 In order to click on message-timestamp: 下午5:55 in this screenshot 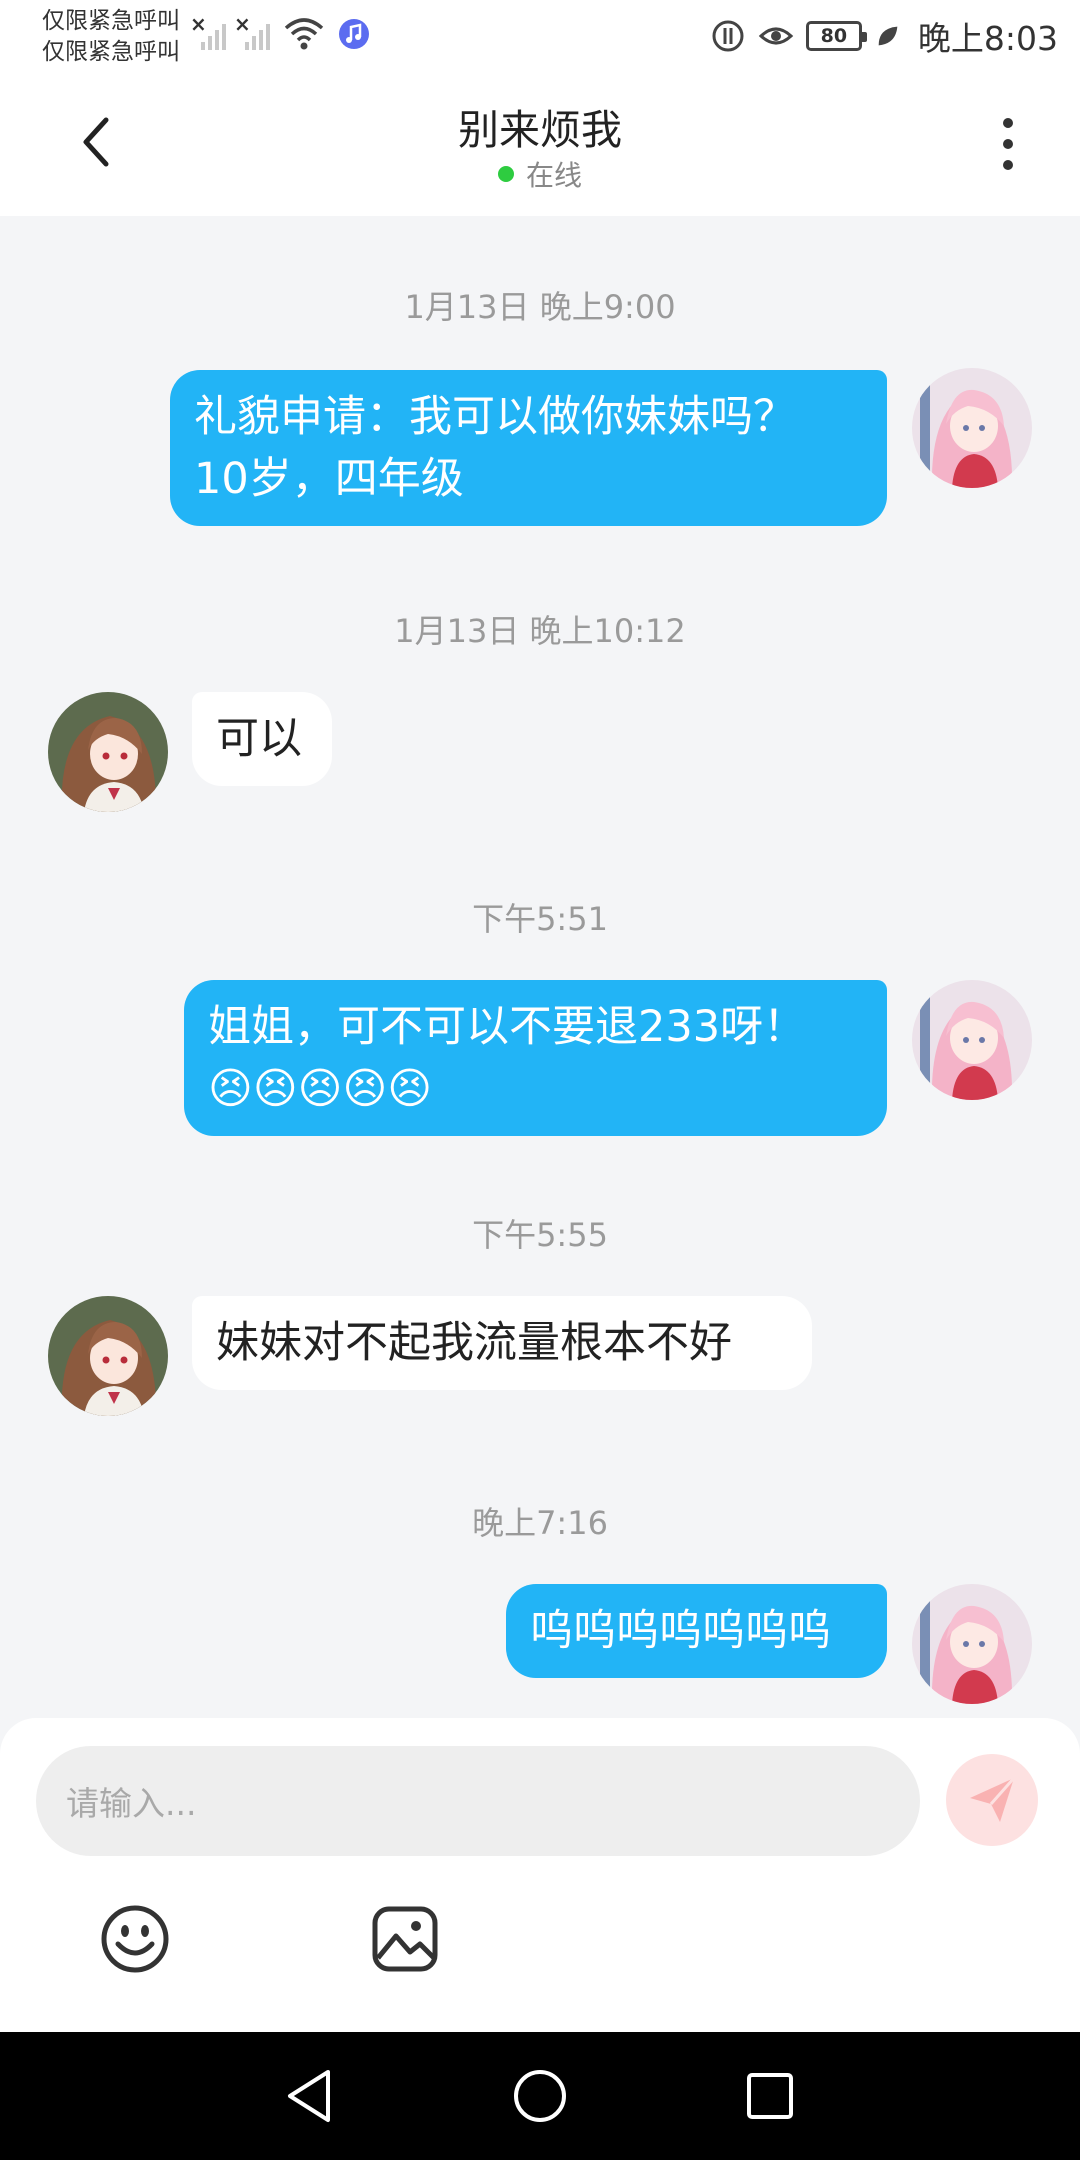, I will do `click(540, 1235)`.